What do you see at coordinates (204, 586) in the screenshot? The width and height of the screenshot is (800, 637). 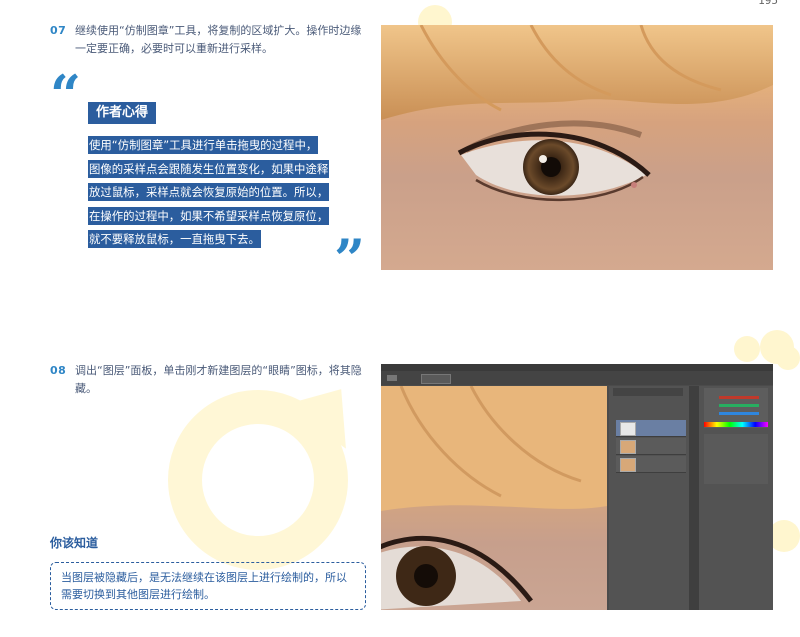 I see `tip-text: 当图层被隐藏后，是无法继续在该图层上进行绘制的，所以需要切换到其他图层进行绘制。` at bounding box center [204, 586].